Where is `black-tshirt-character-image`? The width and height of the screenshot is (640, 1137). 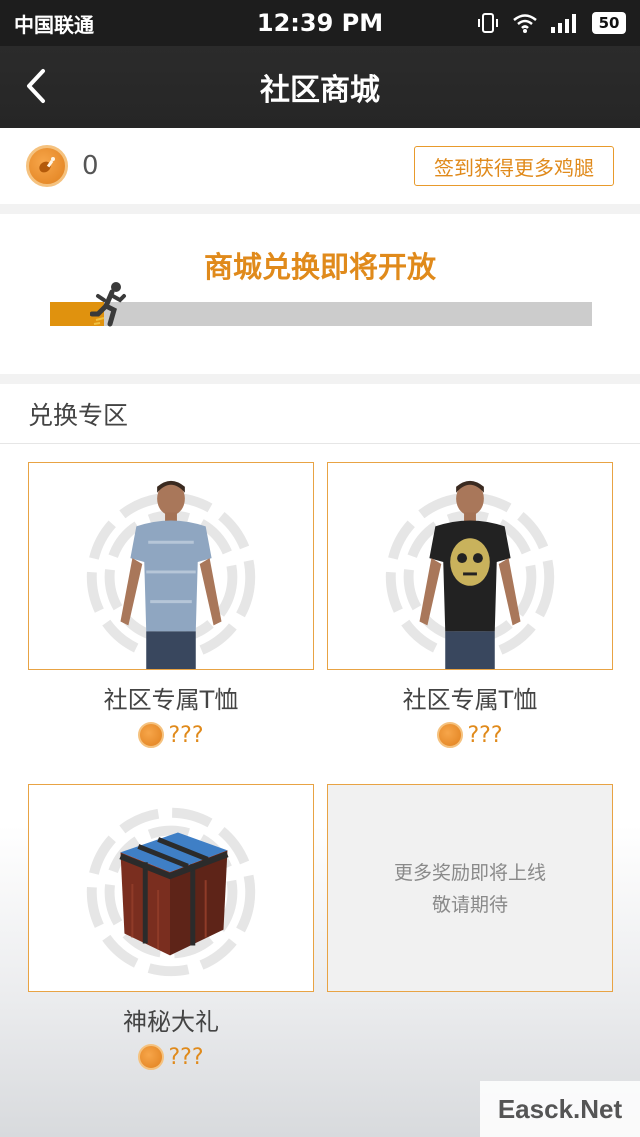
black-tshirt-character-image is located at coordinates (470, 574).